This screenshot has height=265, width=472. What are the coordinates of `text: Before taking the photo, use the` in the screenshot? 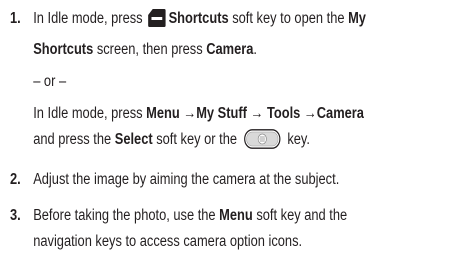 It's located at (126, 215).